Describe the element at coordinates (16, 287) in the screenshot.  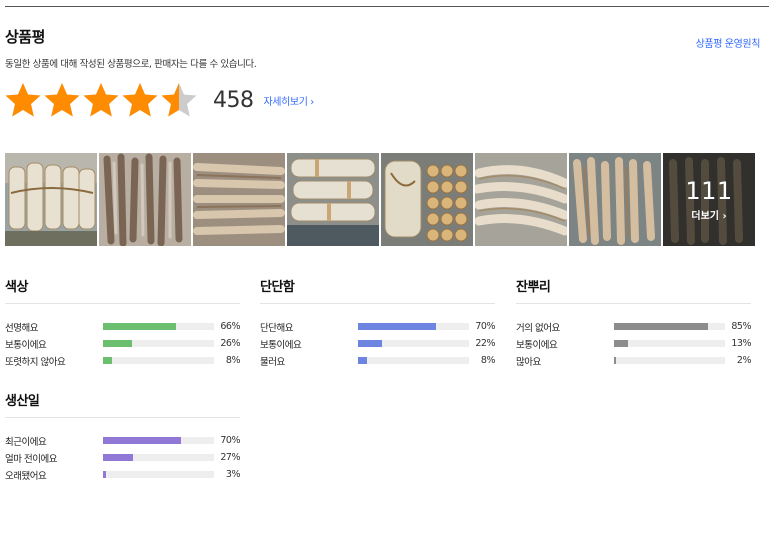
I see `survey-title: 색상` at that location.